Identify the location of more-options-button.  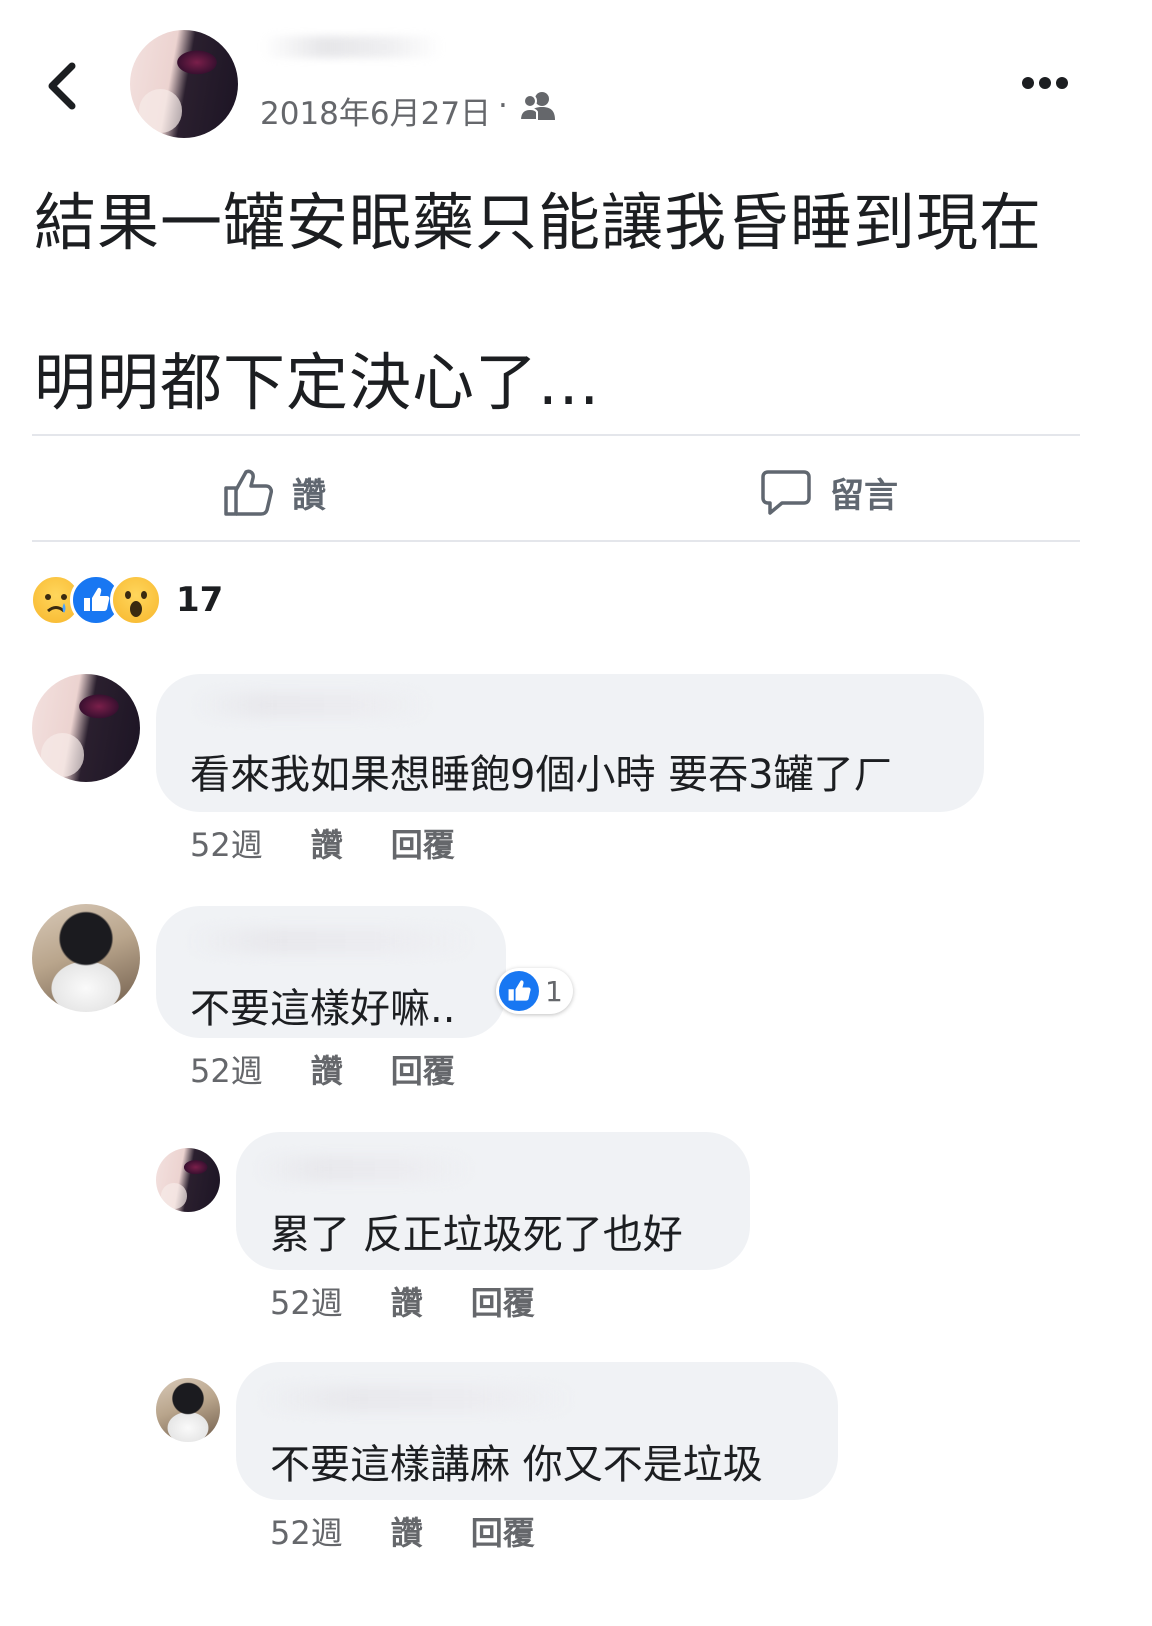
(1045, 83).